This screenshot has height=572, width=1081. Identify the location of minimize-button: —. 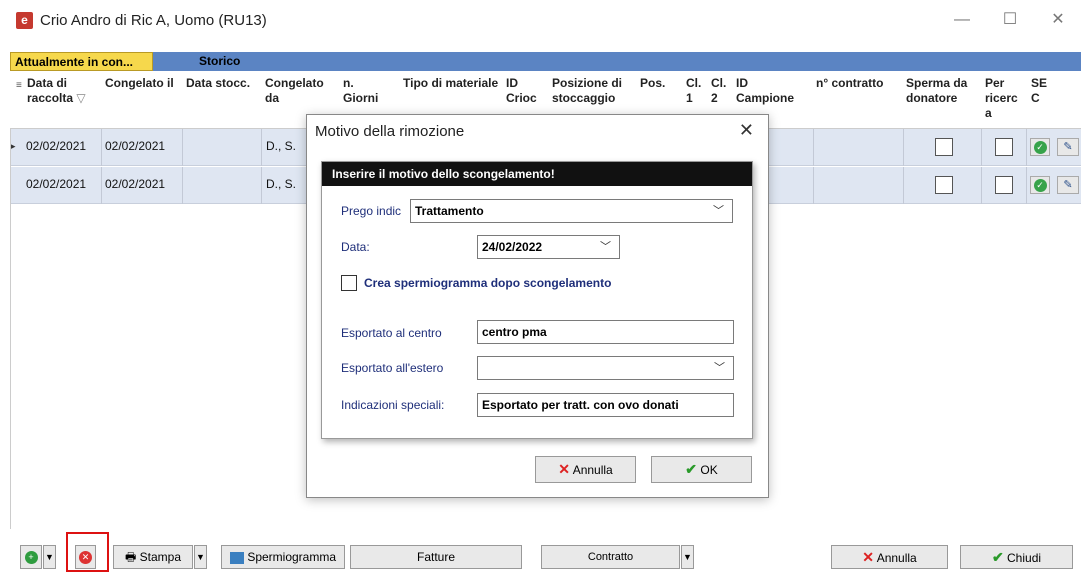
(962, 20).